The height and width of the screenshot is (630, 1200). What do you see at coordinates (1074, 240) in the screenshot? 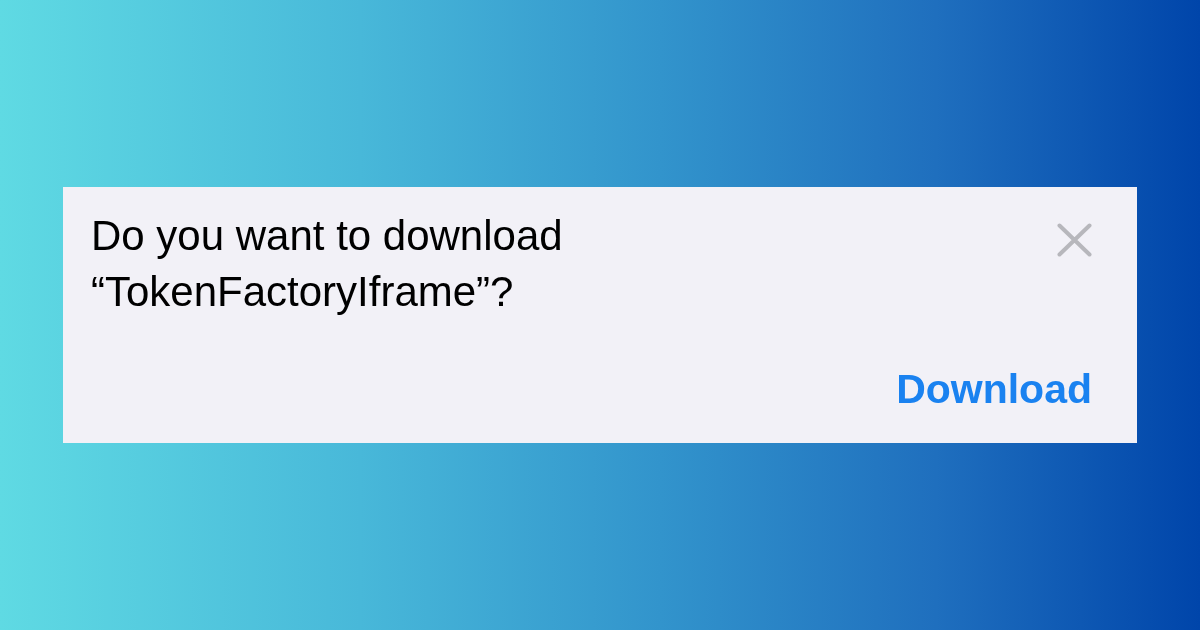
I see `close-icon` at bounding box center [1074, 240].